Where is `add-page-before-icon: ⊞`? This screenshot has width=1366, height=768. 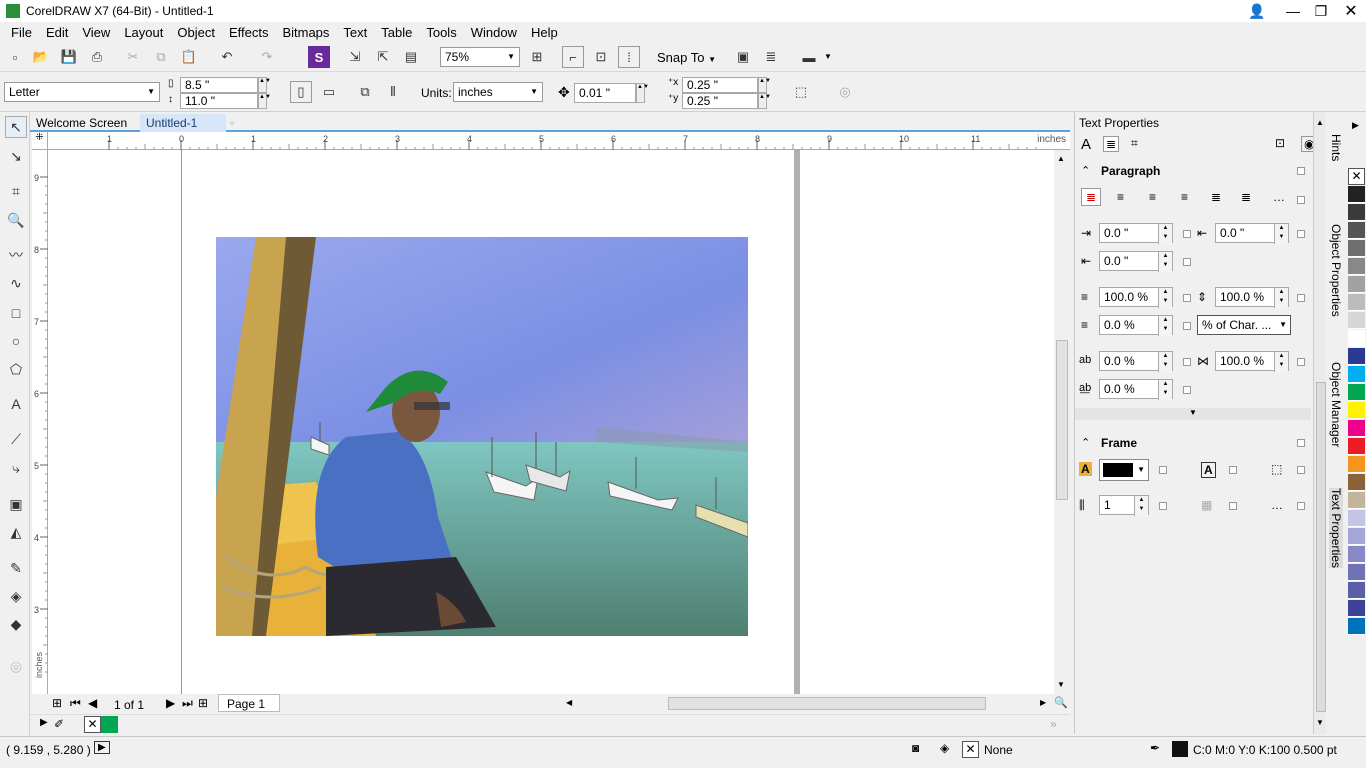
add-page-before-icon: ⊞ is located at coordinates (57, 703).